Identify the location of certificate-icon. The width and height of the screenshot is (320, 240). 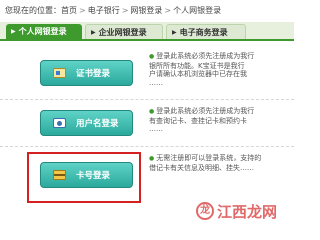
(59, 73).